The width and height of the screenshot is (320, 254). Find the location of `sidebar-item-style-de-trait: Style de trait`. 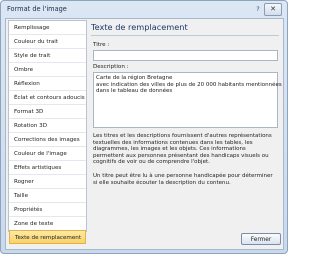

sidebar-item-style-de-trait: Style de trait is located at coordinates (47, 56).